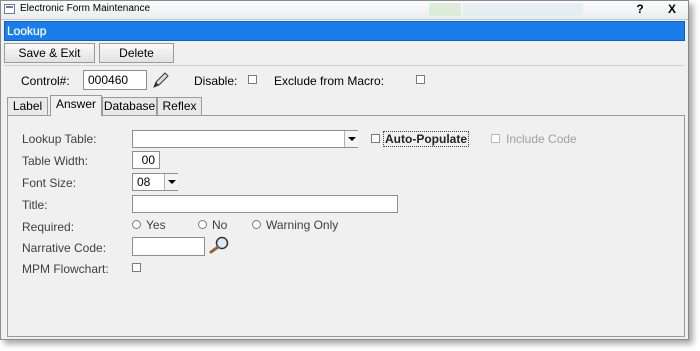  What do you see at coordinates (302, 225) in the screenshot?
I see `required-warning-label: Warning Only` at bounding box center [302, 225].